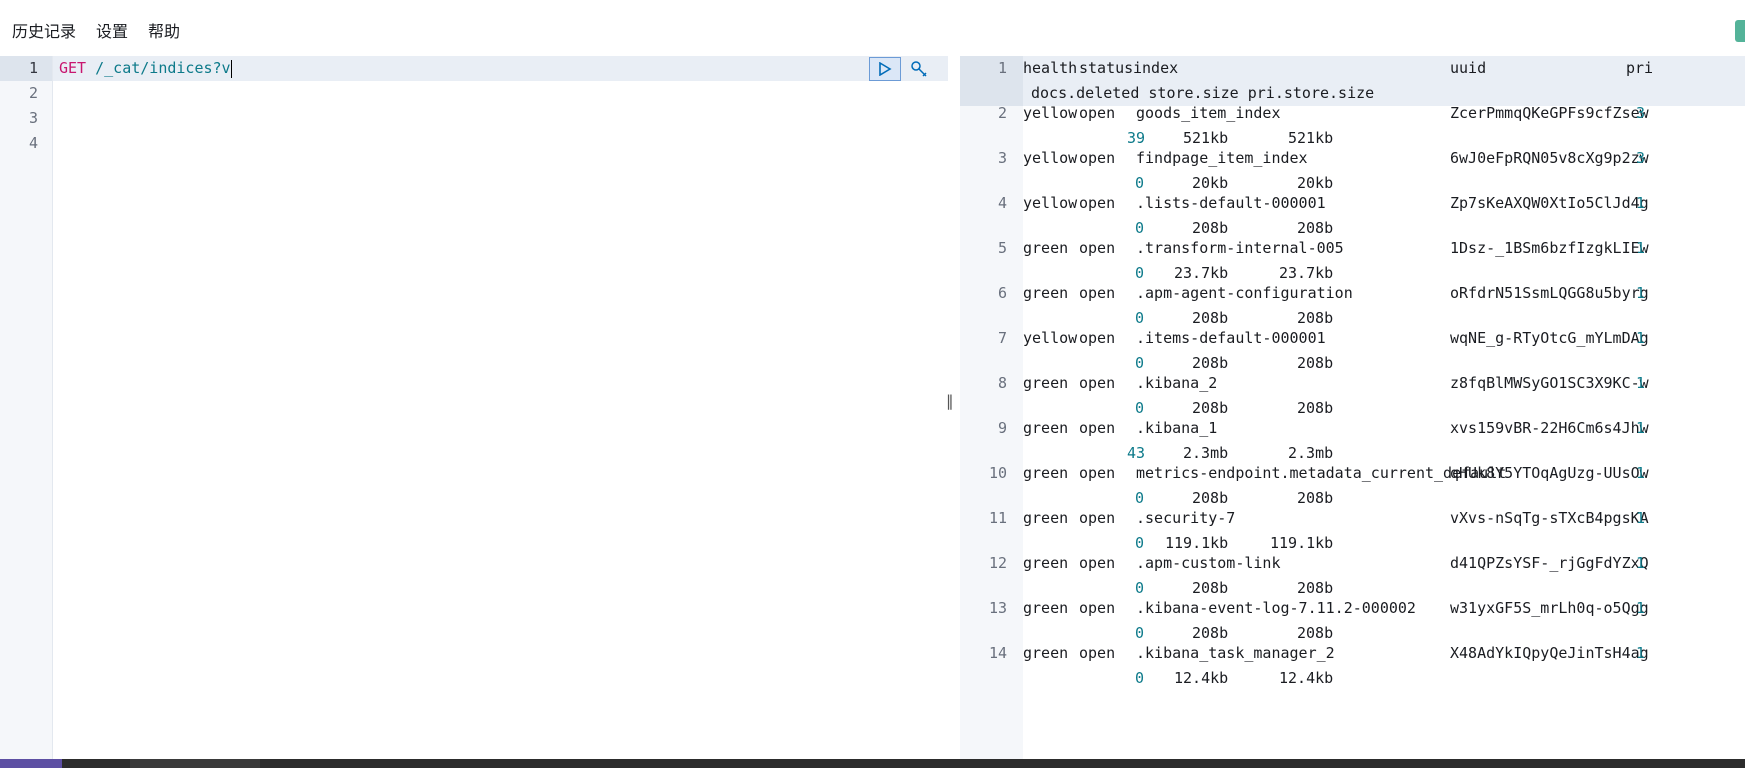  Describe the element at coordinates (1740, 31) in the screenshot. I see `corner-badge` at that location.